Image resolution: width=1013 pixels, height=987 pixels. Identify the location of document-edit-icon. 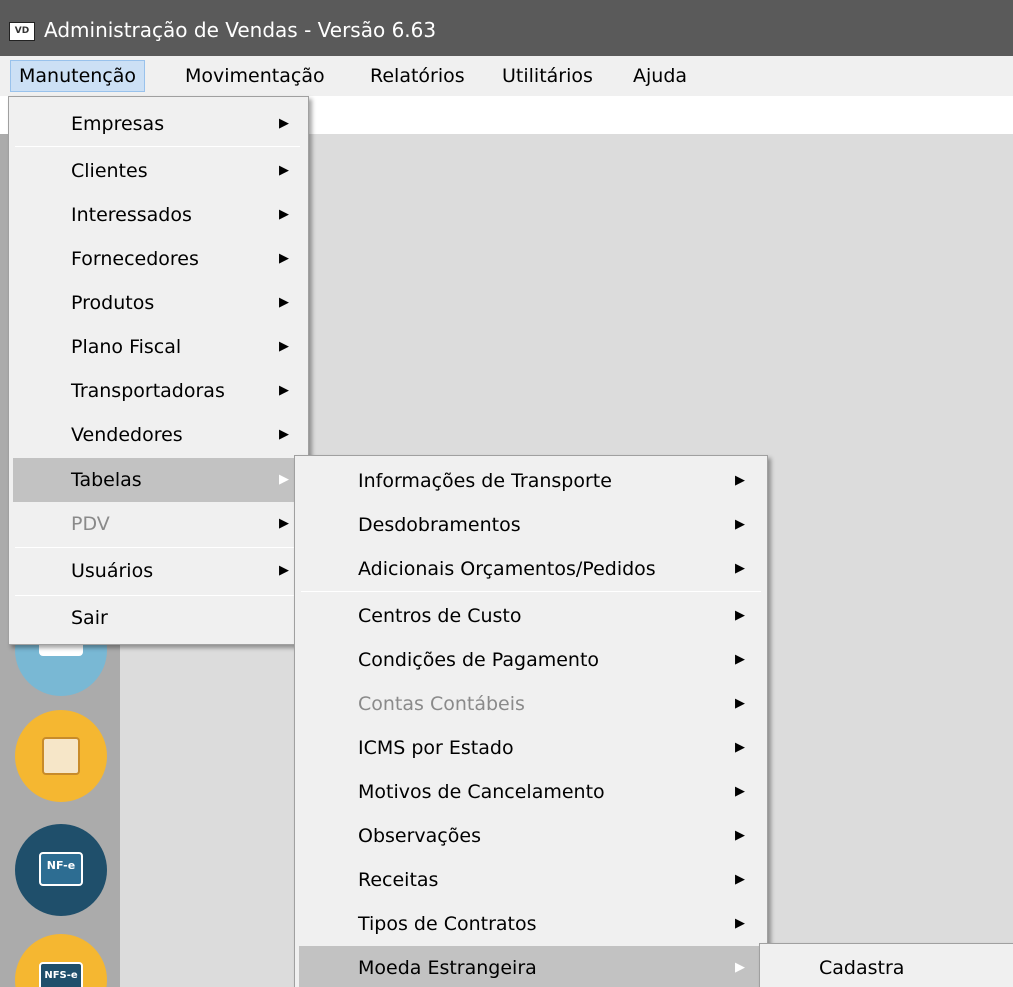
(61, 756).